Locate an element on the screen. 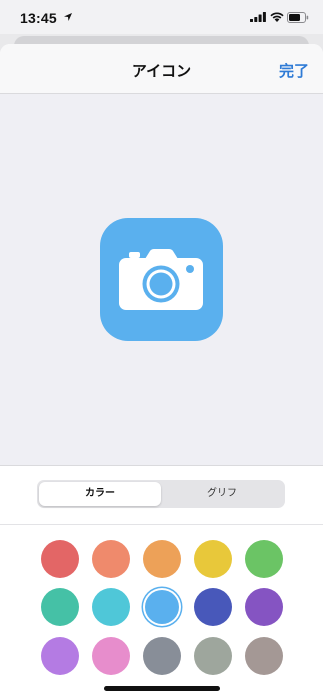 Image resolution: width=323 pixels, height=700 pixels. segmented-control-area: カラー グリフ is located at coordinates (161, 496).